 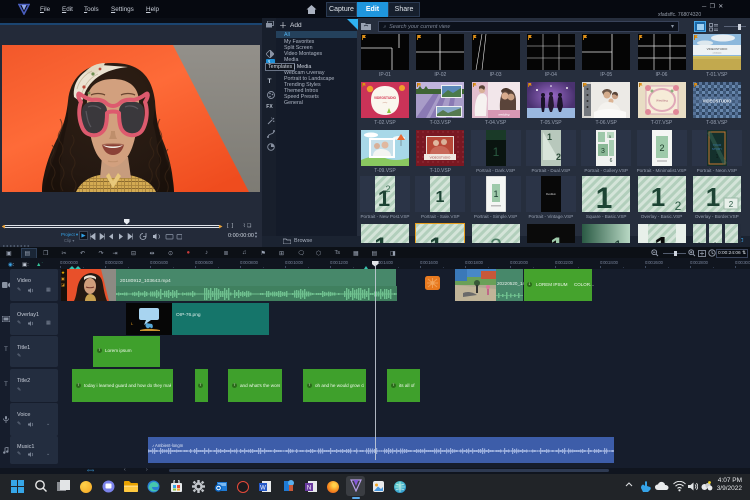 I want to click on svg-text: celebration, so click(x=716, y=53).